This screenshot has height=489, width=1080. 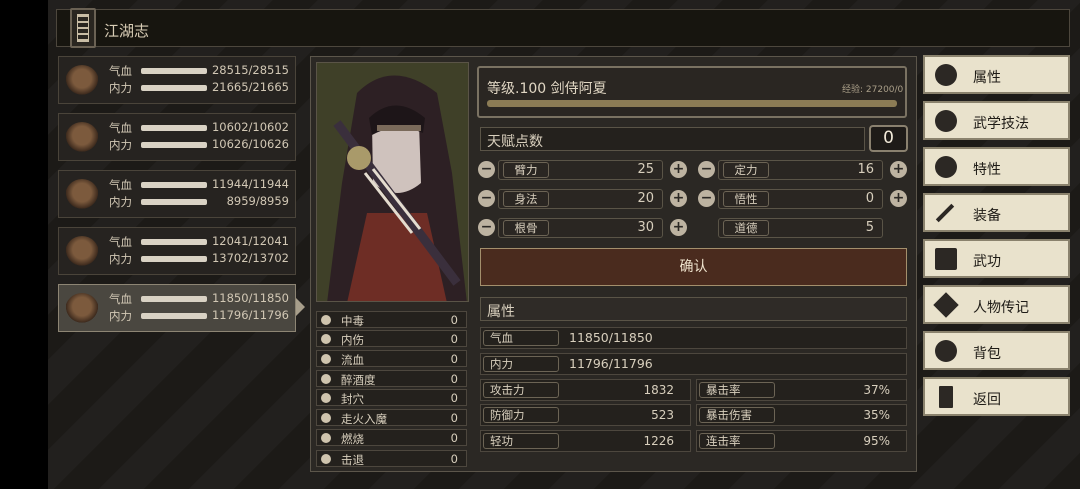 What do you see at coordinates (876, 390) in the screenshot?
I see `detail-value: 37%` at bounding box center [876, 390].